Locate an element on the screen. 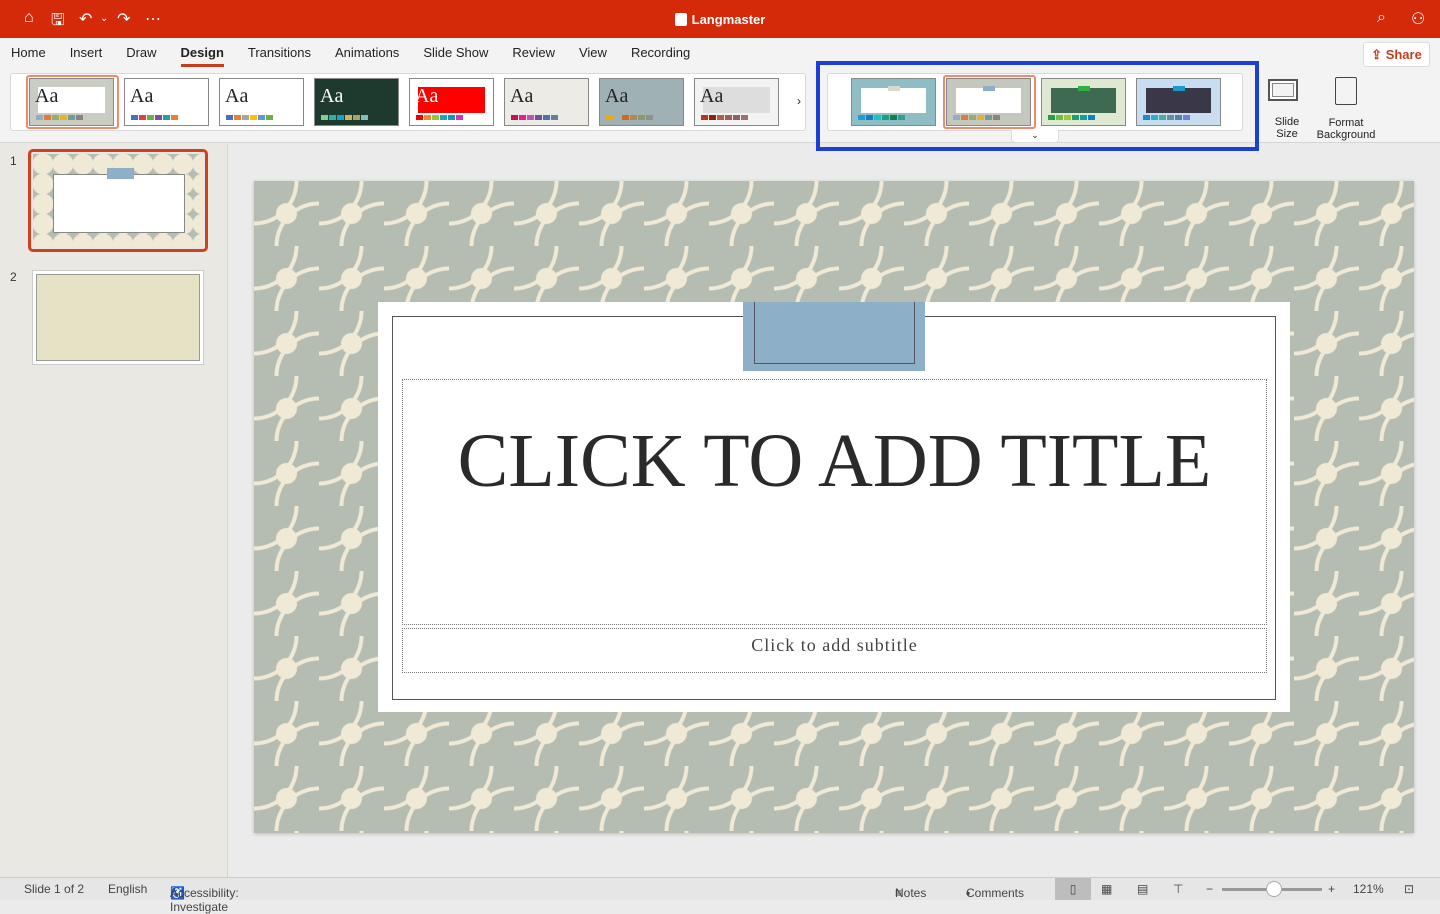 The height and width of the screenshot is (914, 1440). zoom-in-button: + is located at coordinates (1331, 889).